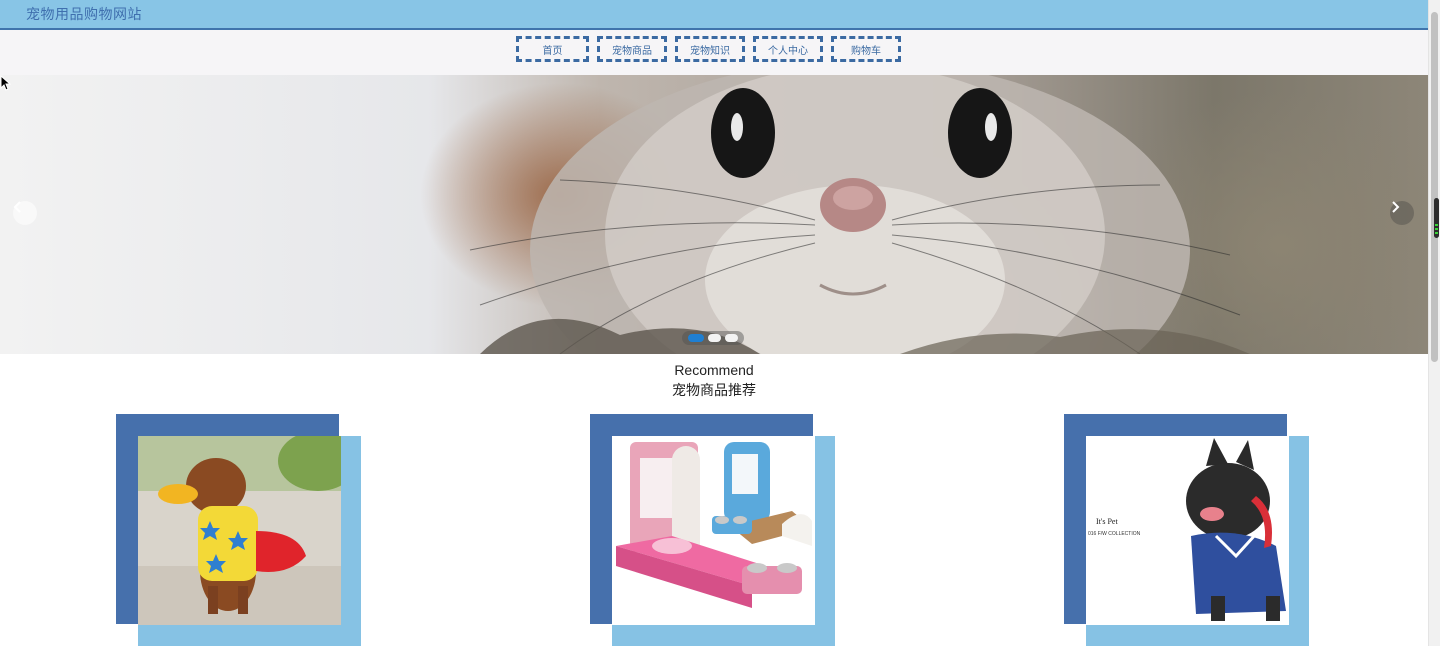 The height and width of the screenshot is (646, 1440). Describe the element at coordinates (84, 14) in the screenshot. I see `site-title: 宠物用品购物网站` at that location.